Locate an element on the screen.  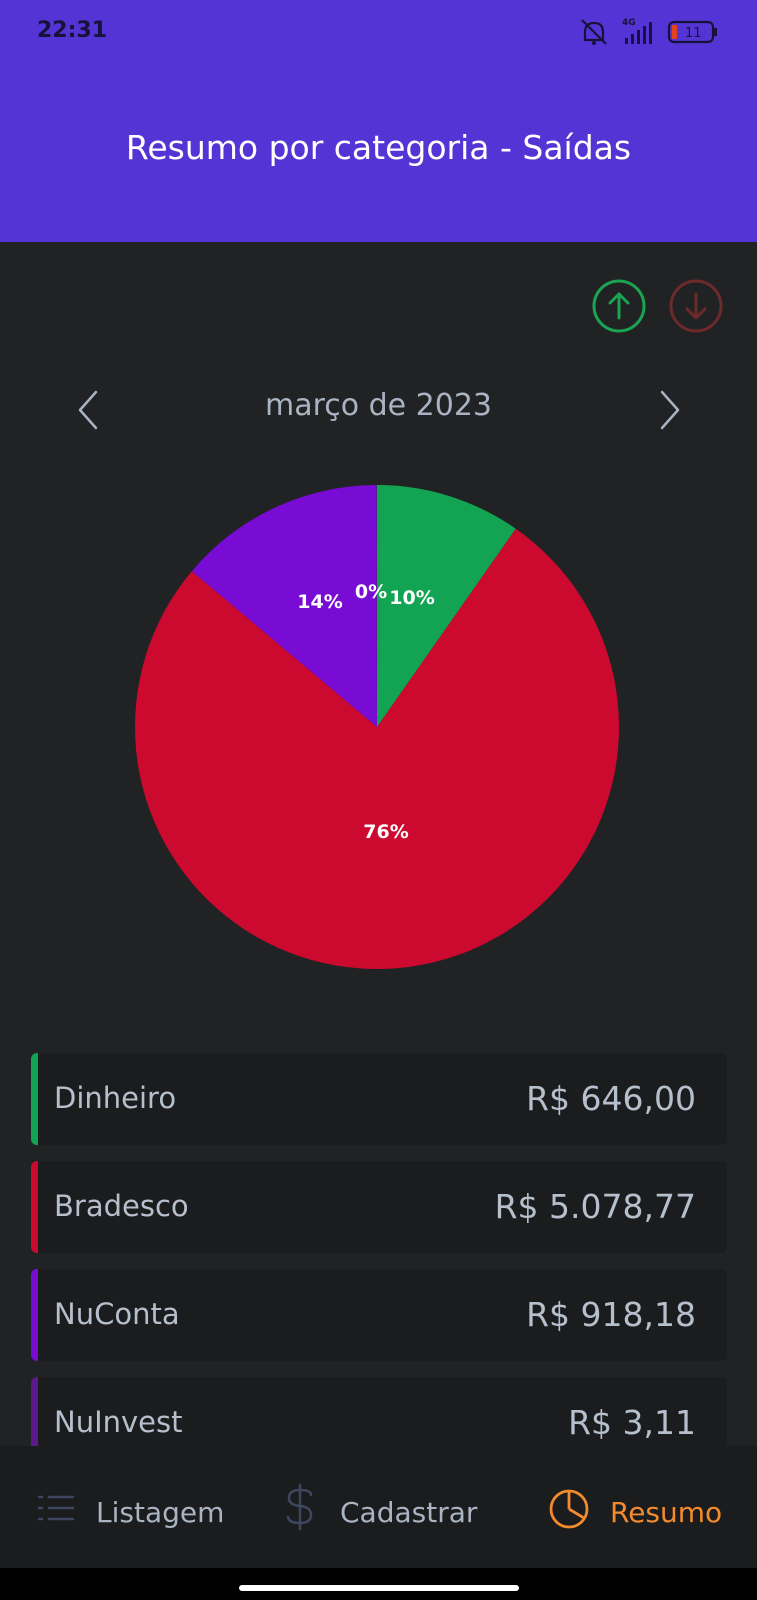
category-amount: R$ 3,11 is located at coordinates (632, 1422).